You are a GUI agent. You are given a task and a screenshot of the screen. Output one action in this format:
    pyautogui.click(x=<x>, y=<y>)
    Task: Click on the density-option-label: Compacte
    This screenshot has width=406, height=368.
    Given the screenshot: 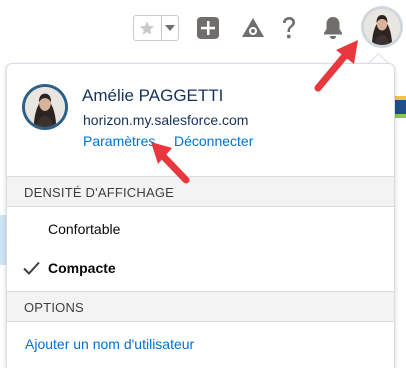 What is the action you would take?
    pyautogui.click(x=82, y=268)
    